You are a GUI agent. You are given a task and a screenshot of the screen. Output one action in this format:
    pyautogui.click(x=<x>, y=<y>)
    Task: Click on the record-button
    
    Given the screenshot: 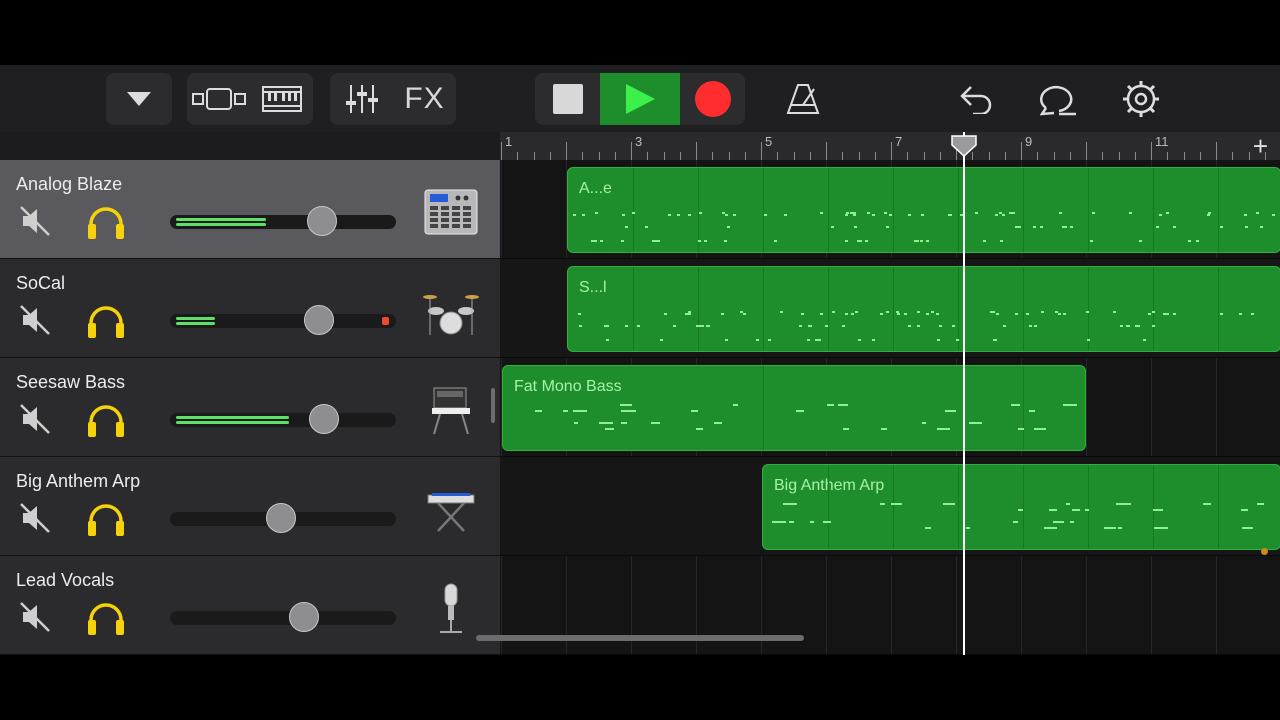 What is the action you would take?
    pyautogui.click(x=712, y=99)
    